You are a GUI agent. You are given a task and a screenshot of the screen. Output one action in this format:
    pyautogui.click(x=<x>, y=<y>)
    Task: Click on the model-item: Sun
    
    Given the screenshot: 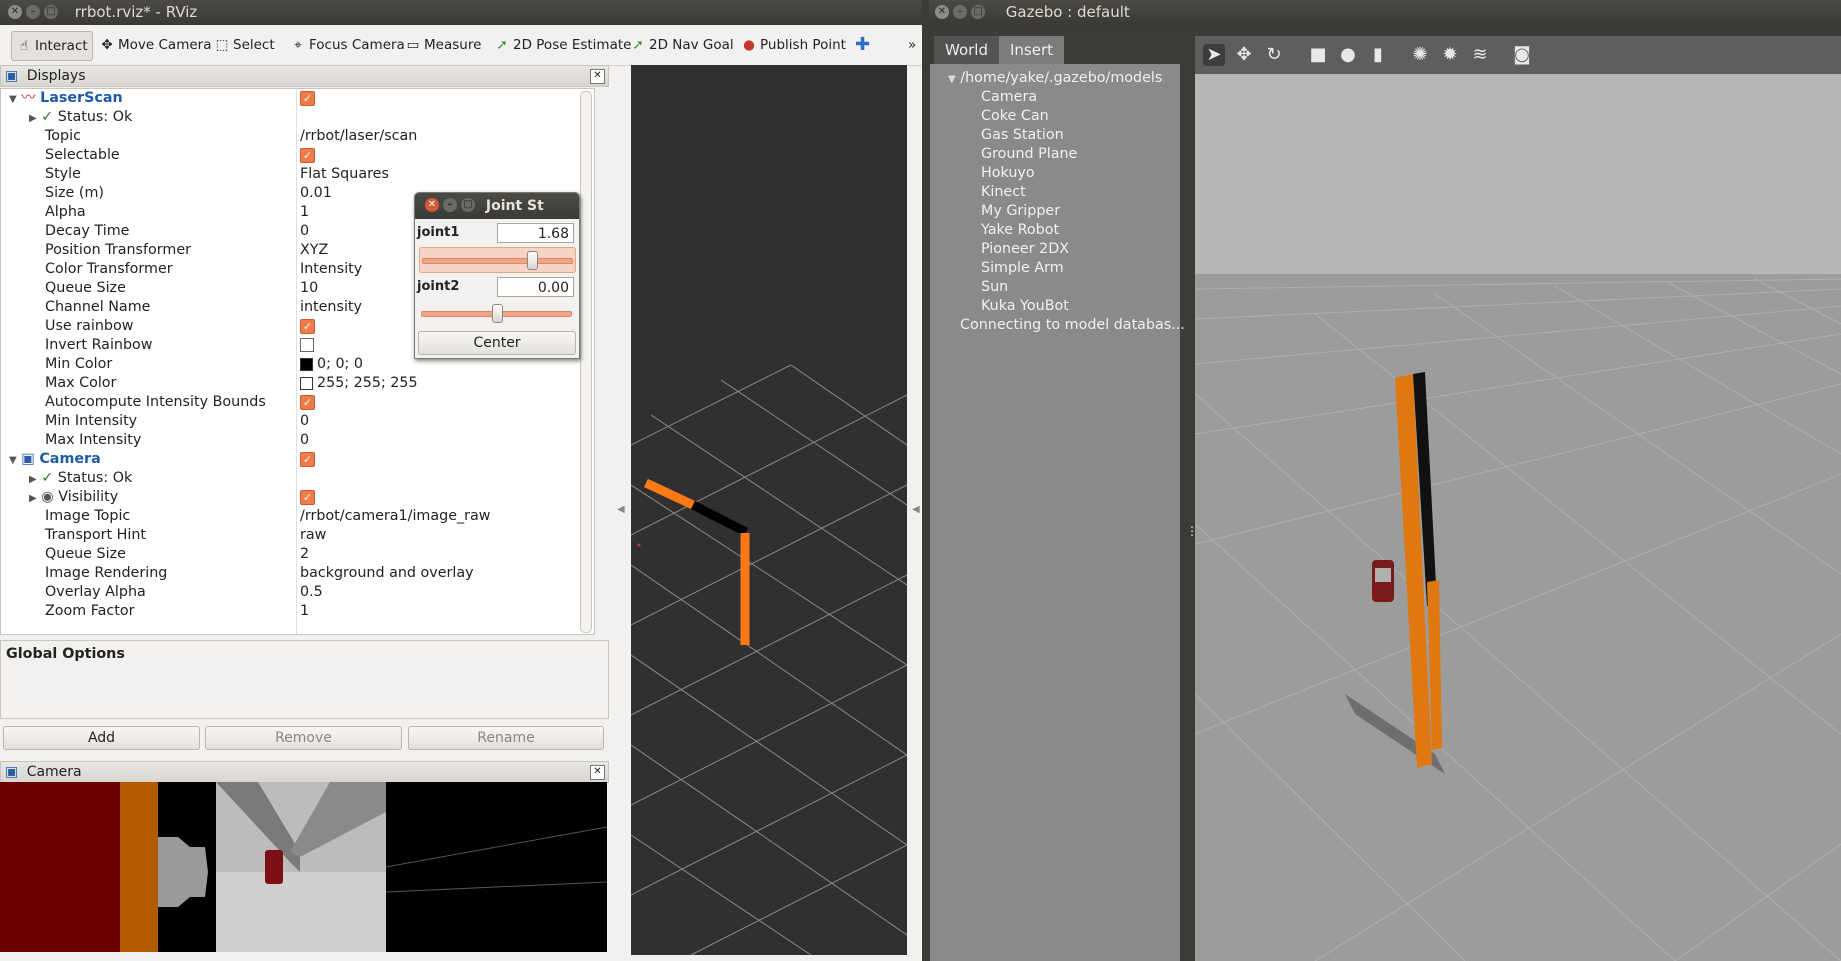 What is the action you would take?
    pyautogui.click(x=994, y=287)
    